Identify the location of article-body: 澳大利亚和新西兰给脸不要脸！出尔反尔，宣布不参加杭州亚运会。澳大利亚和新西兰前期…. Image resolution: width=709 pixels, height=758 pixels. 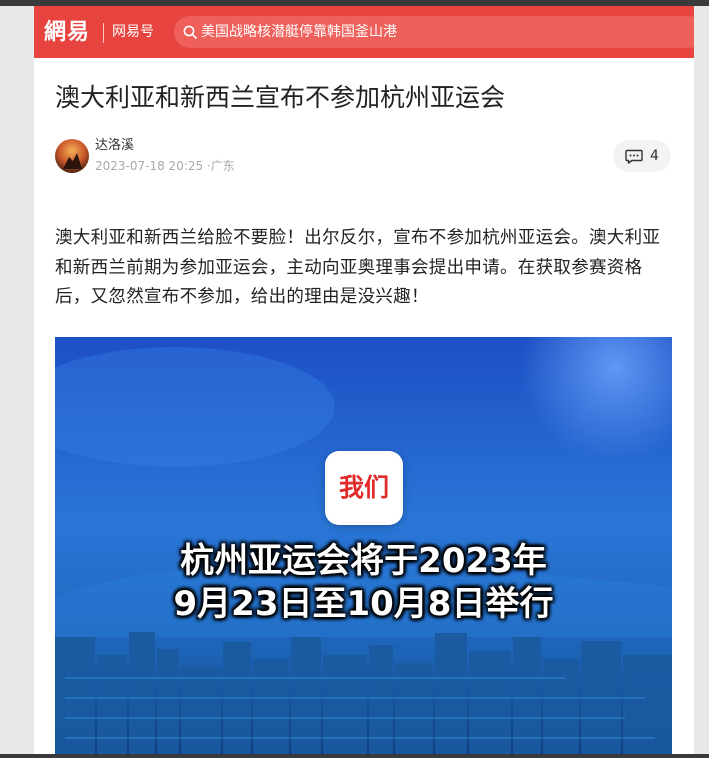
(358, 267).